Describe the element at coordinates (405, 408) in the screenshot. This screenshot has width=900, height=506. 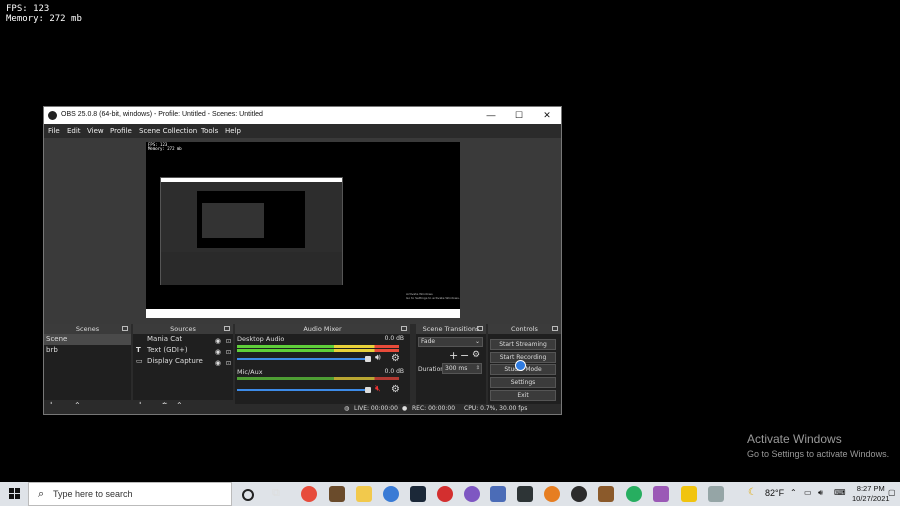
I see `rec-icon: ●` at that location.